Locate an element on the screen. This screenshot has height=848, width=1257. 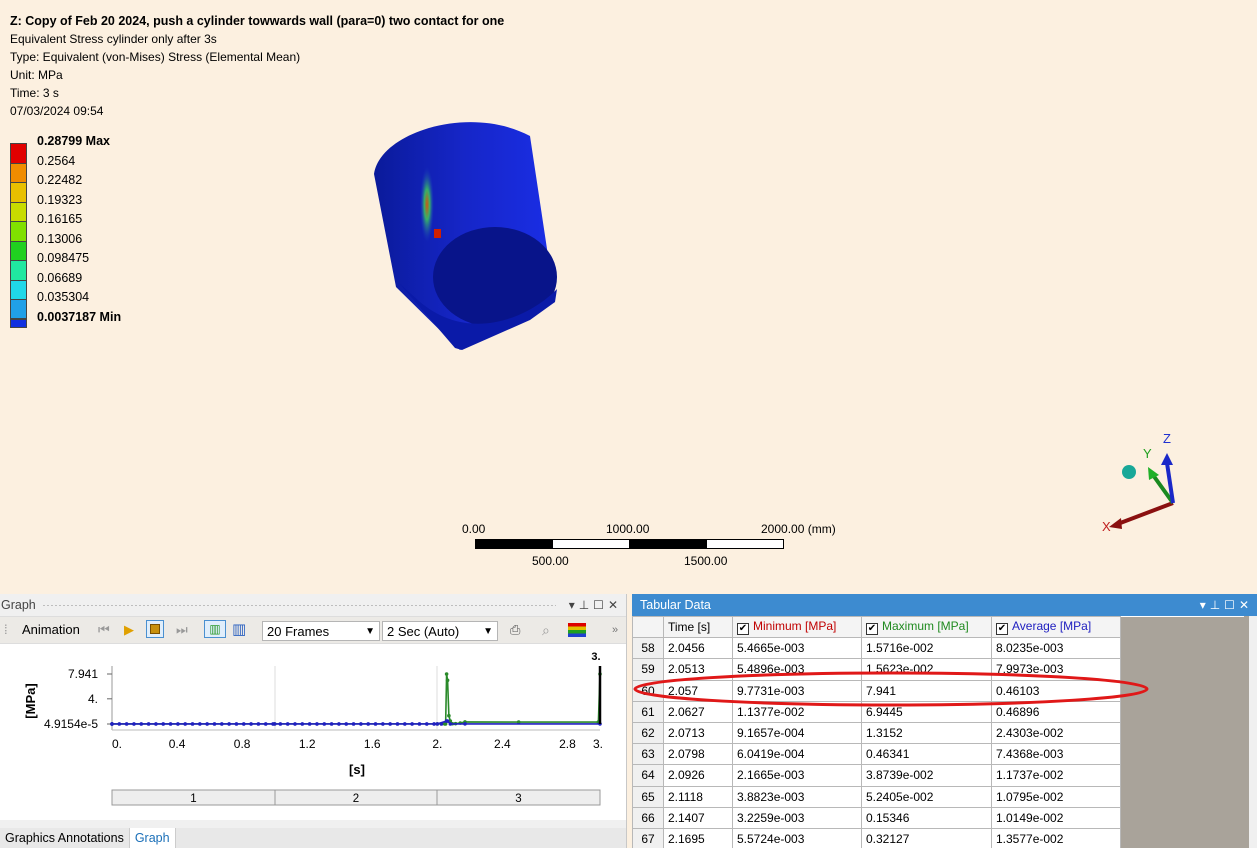
scale-segment is located at coordinates (668, 544).